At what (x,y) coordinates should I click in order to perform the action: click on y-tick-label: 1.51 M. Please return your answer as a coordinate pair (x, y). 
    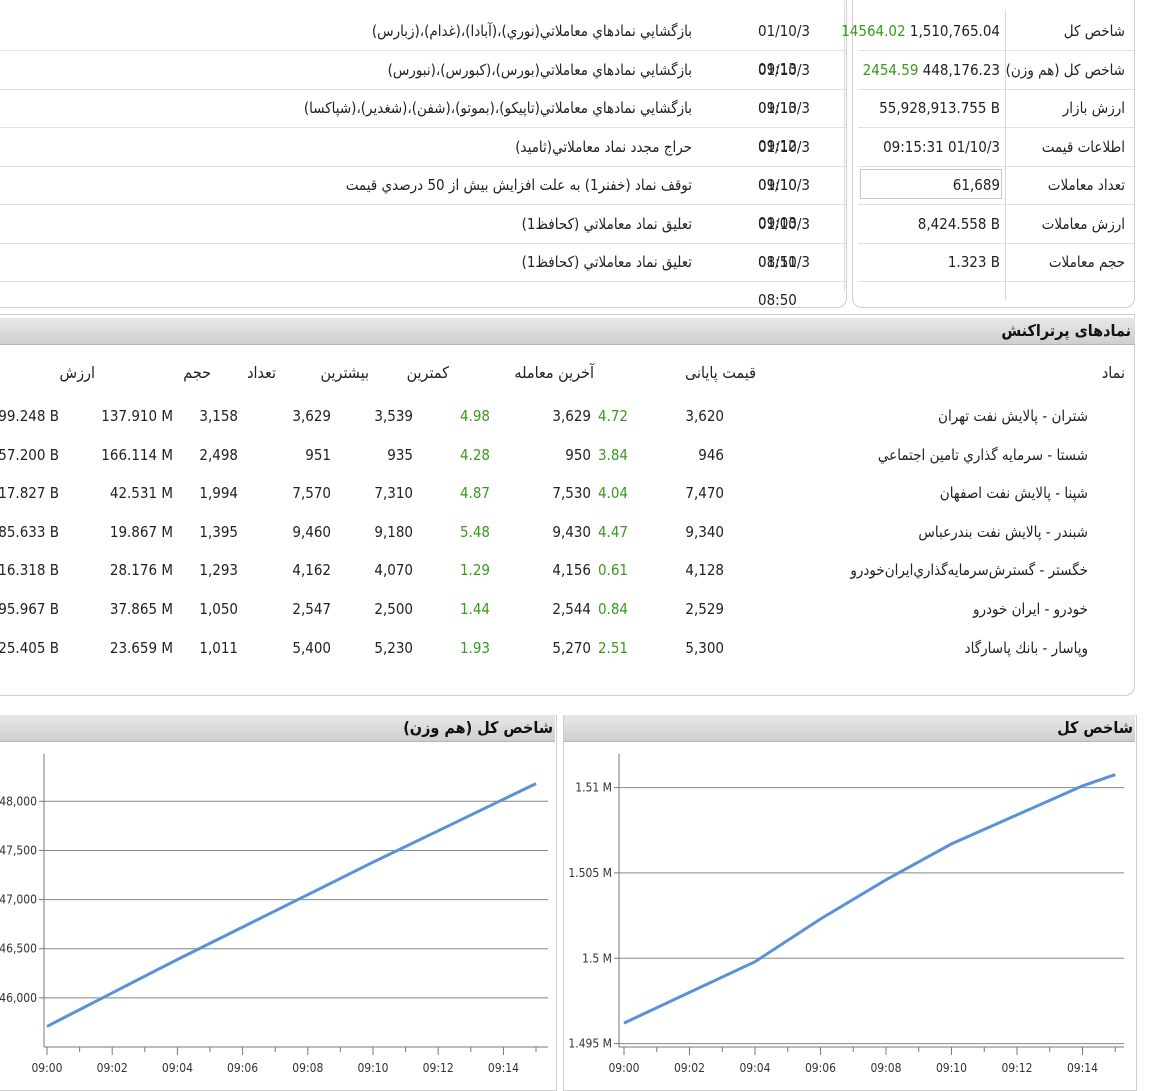
    Looking at the image, I should click on (593, 788).